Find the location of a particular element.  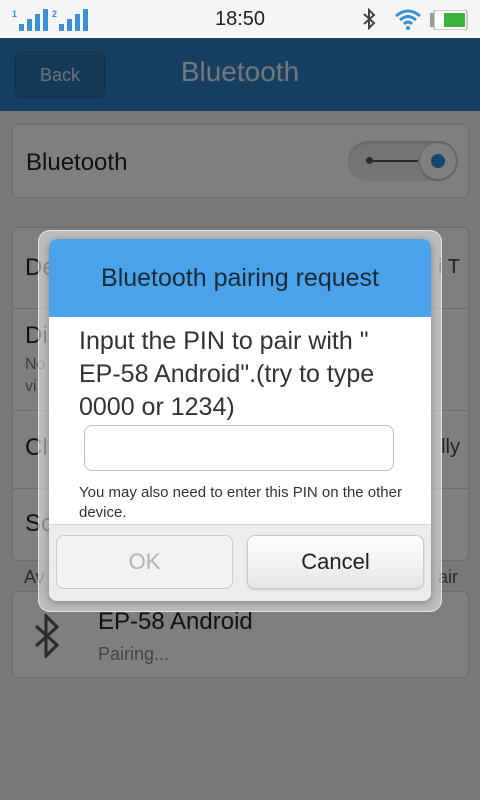

pin-input is located at coordinates (239, 448).